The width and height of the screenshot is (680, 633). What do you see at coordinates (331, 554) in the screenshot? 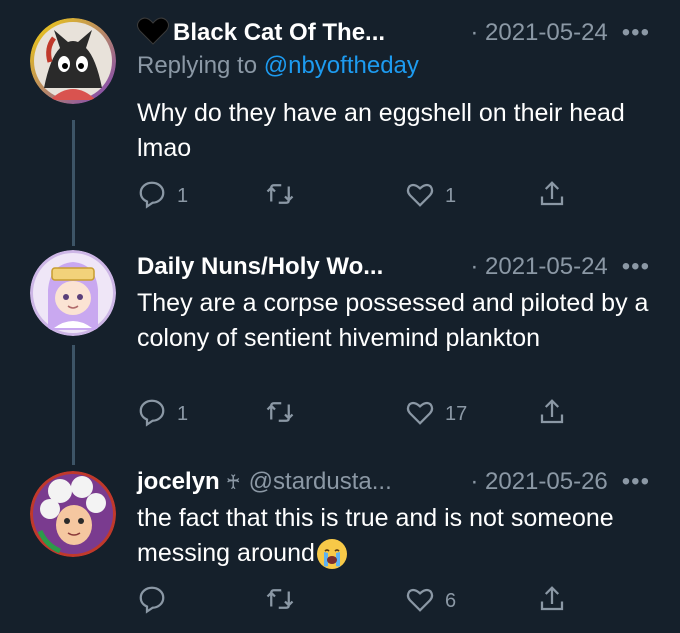
I see `crying-face-emoji` at bounding box center [331, 554].